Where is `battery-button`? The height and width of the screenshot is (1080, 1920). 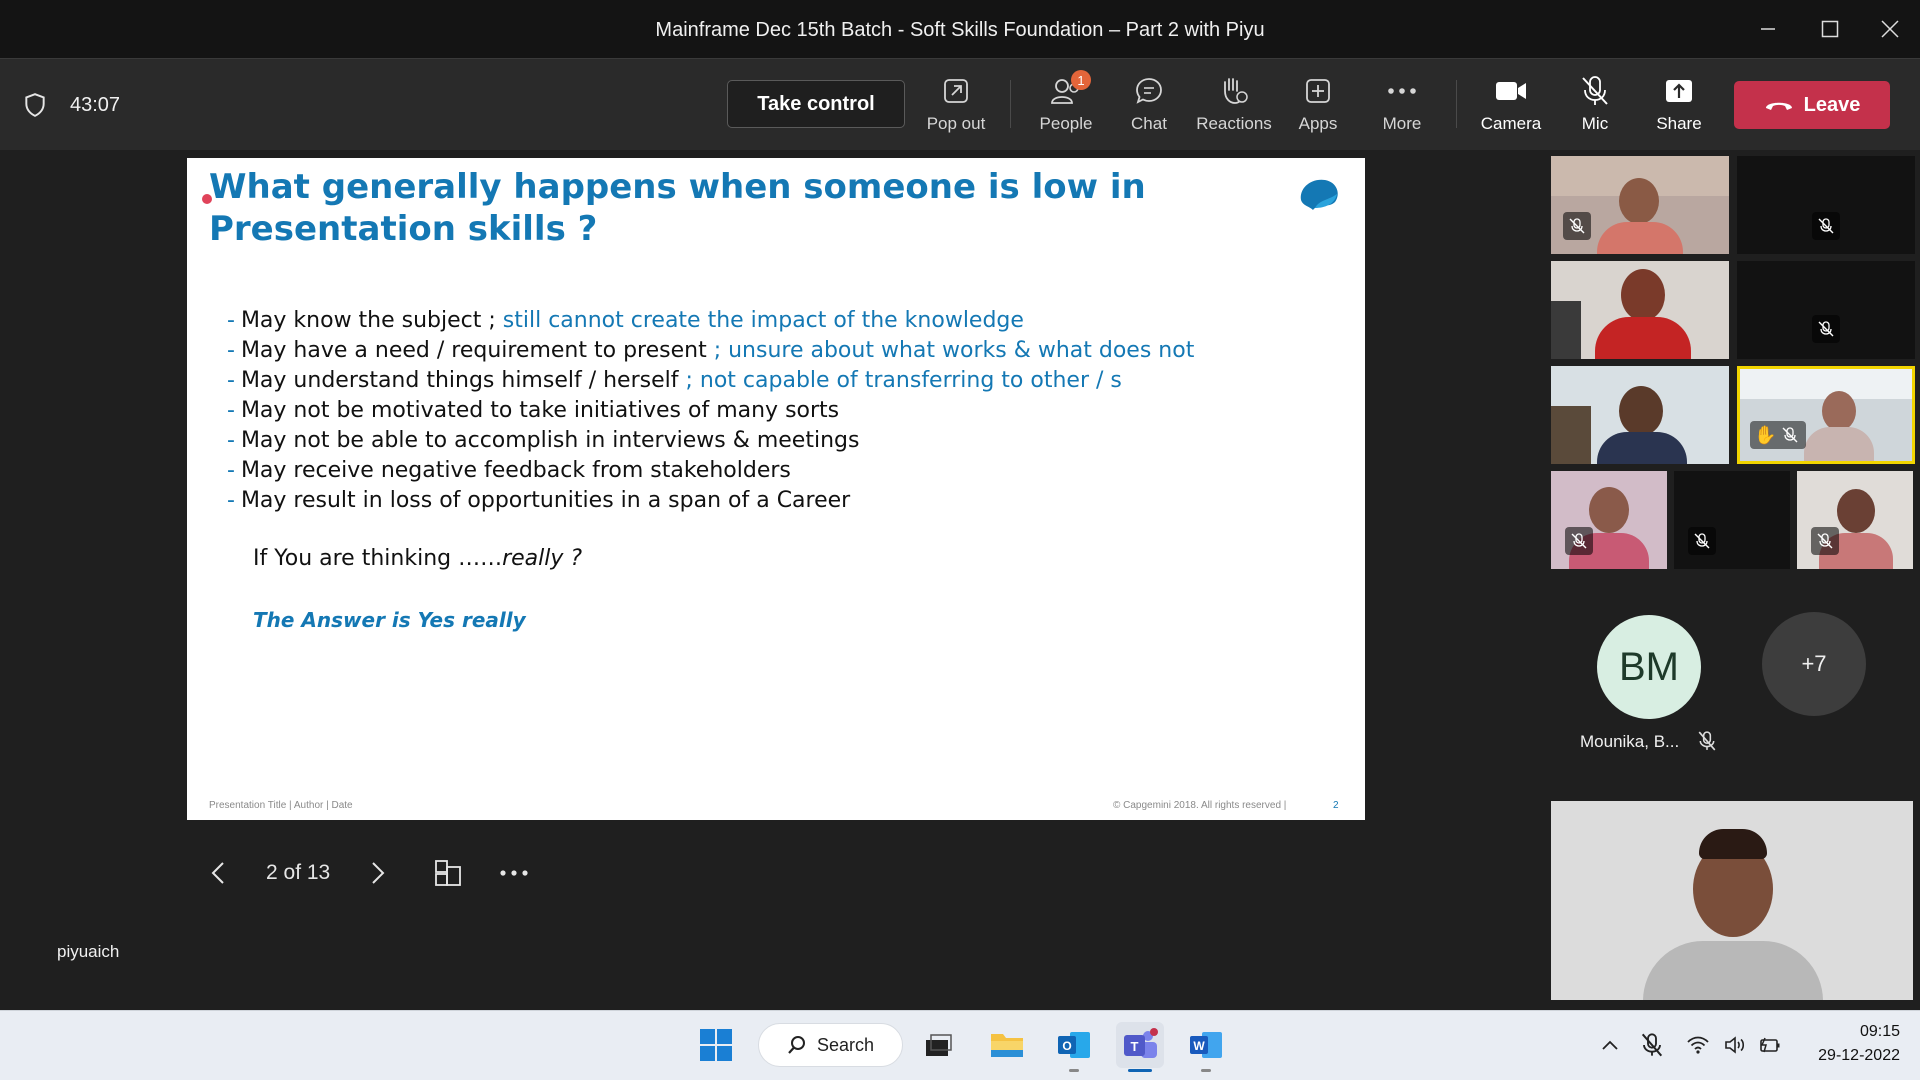 battery-button is located at coordinates (1770, 1045).